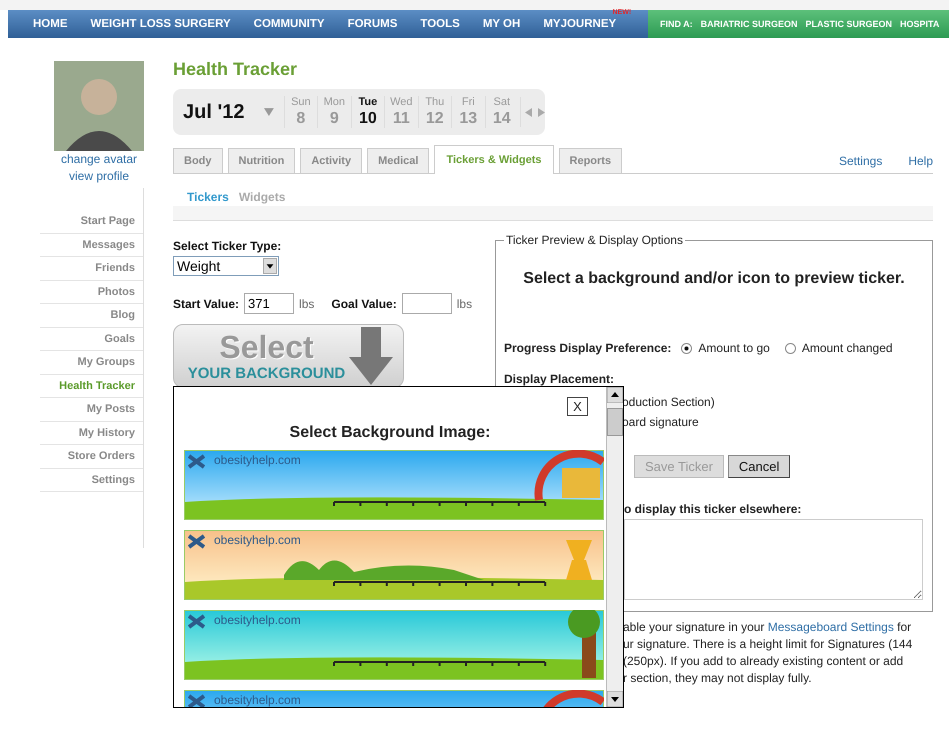 This screenshot has height=730, width=949. I want to click on day-button: Sun 8, so click(301, 112).